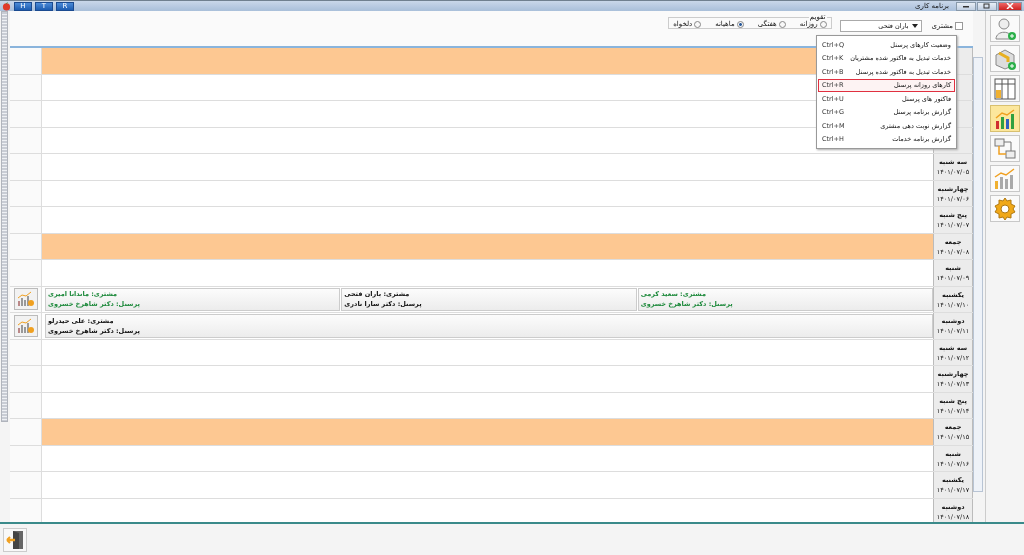 The width and height of the screenshot is (1024, 555). Describe the element at coordinates (914, 26) in the screenshot. I see `caret-icon` at that location.